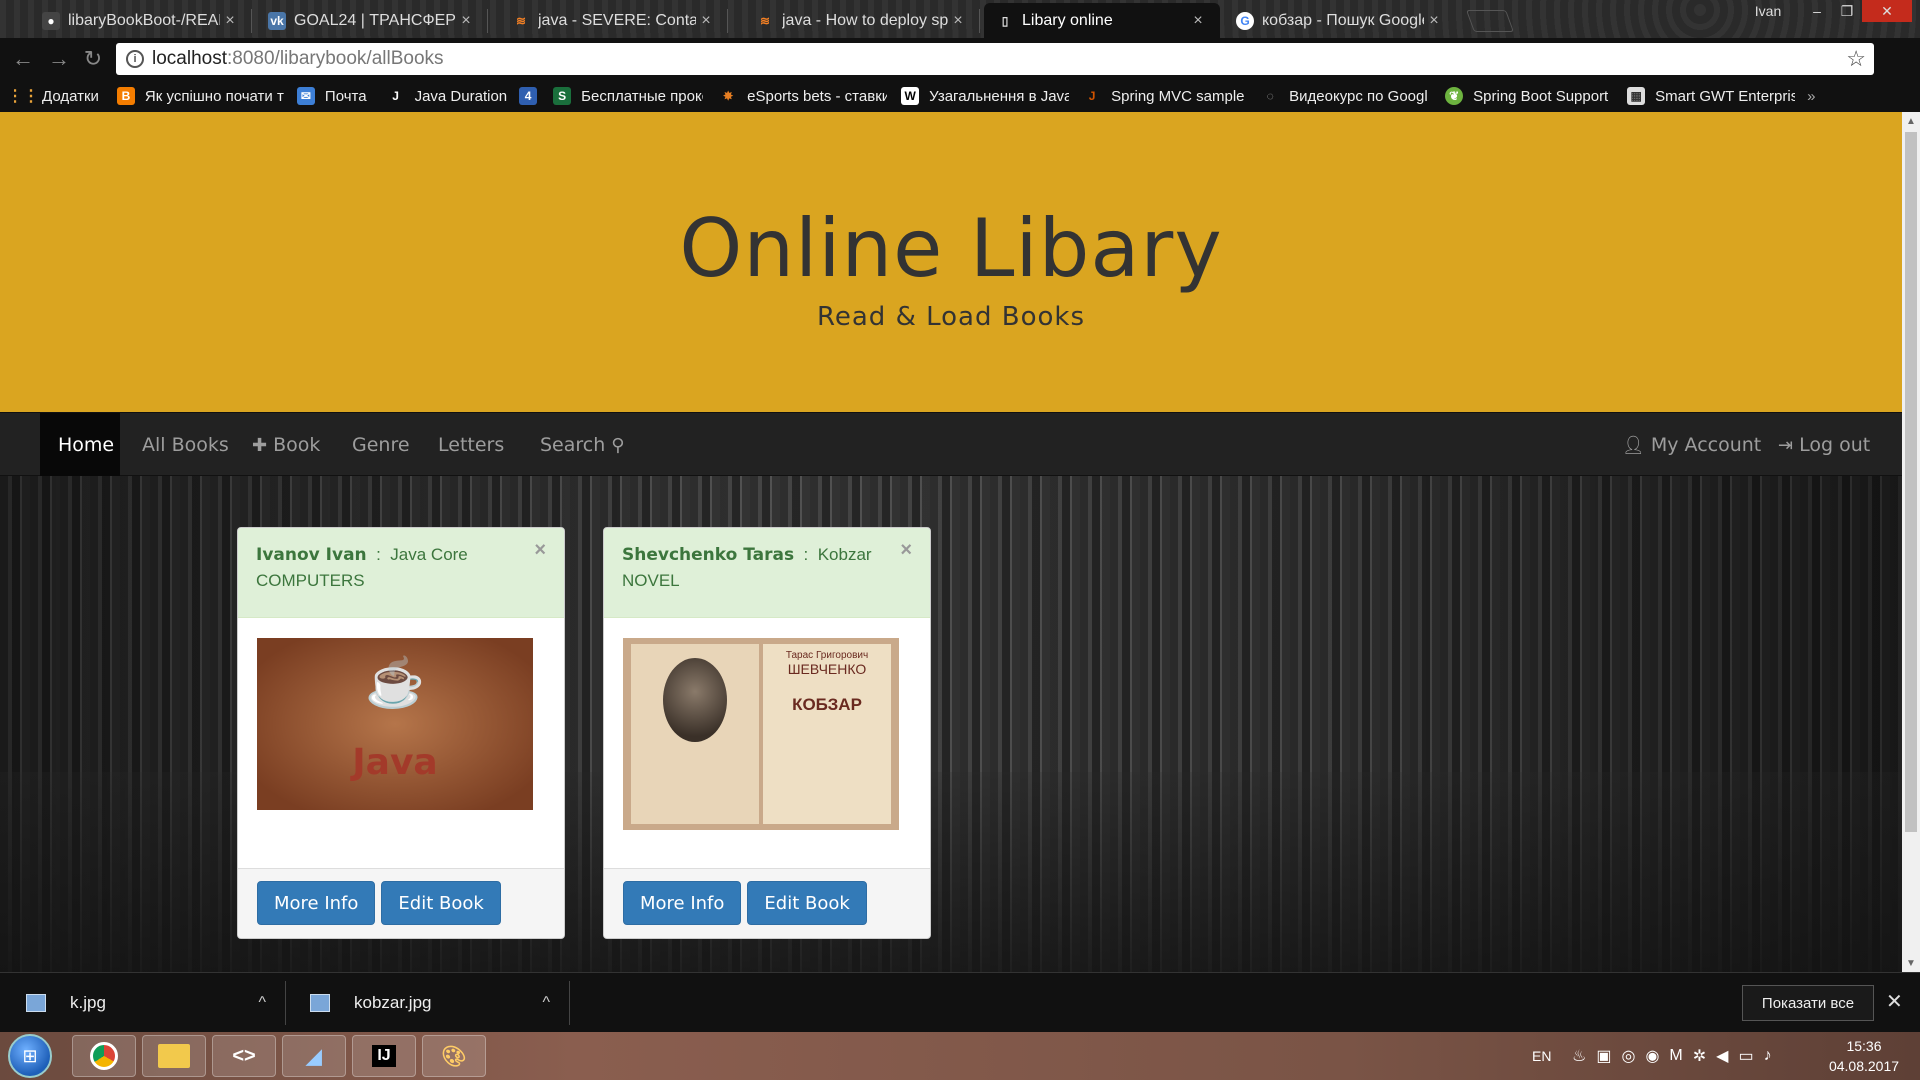 The height and width of the screenshot is (1080, 1920). I want to click on browser-tab: ≋ java - How to deploy spr ×, so click(862, 20).